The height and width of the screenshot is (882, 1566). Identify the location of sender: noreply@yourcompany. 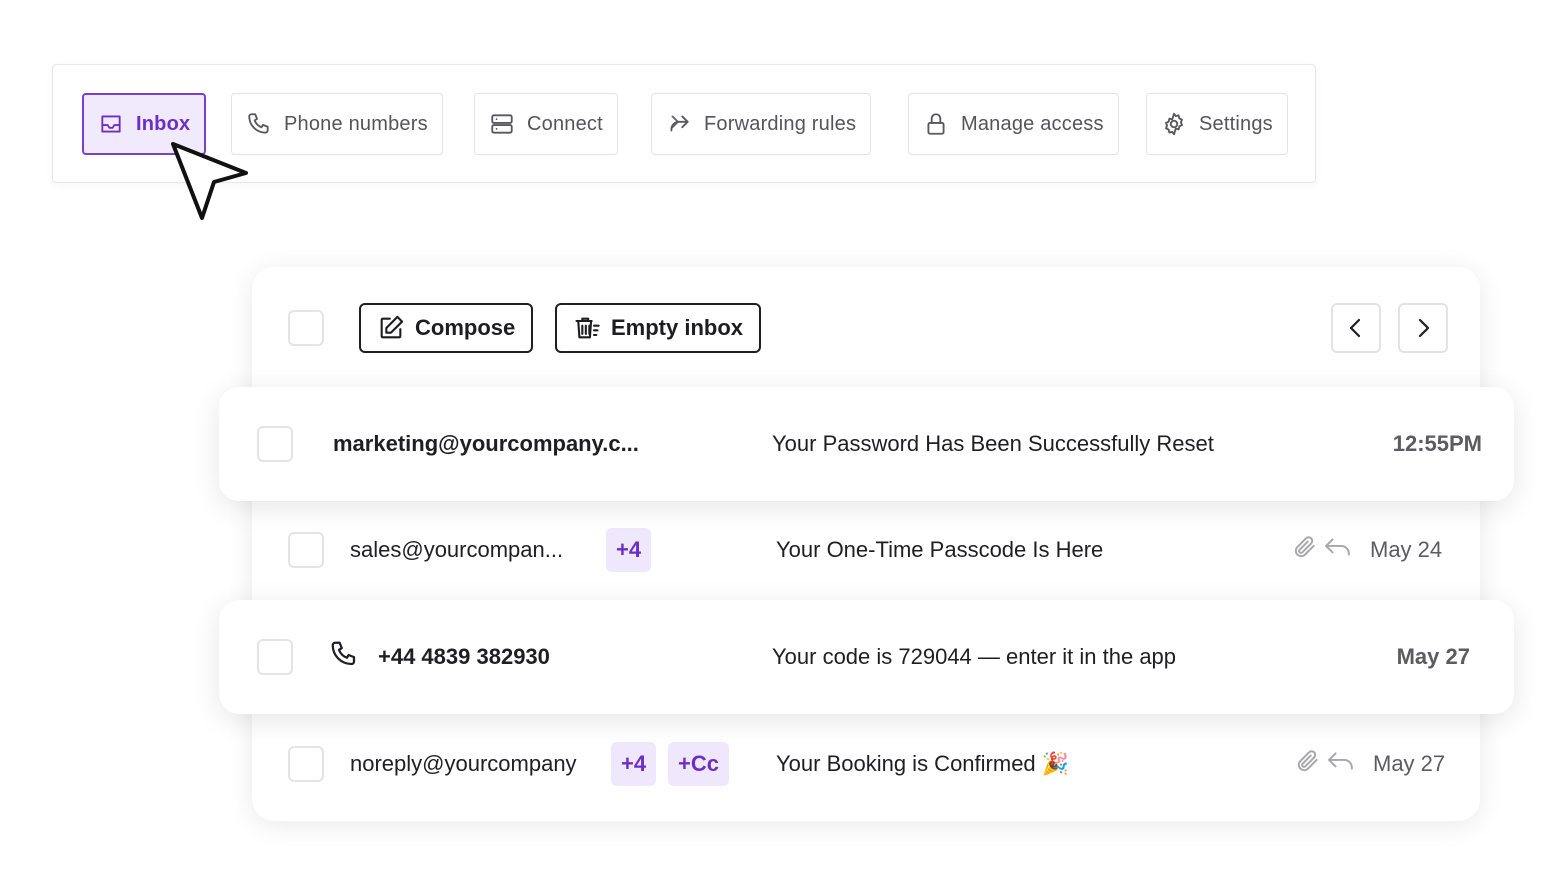
(463, 763).